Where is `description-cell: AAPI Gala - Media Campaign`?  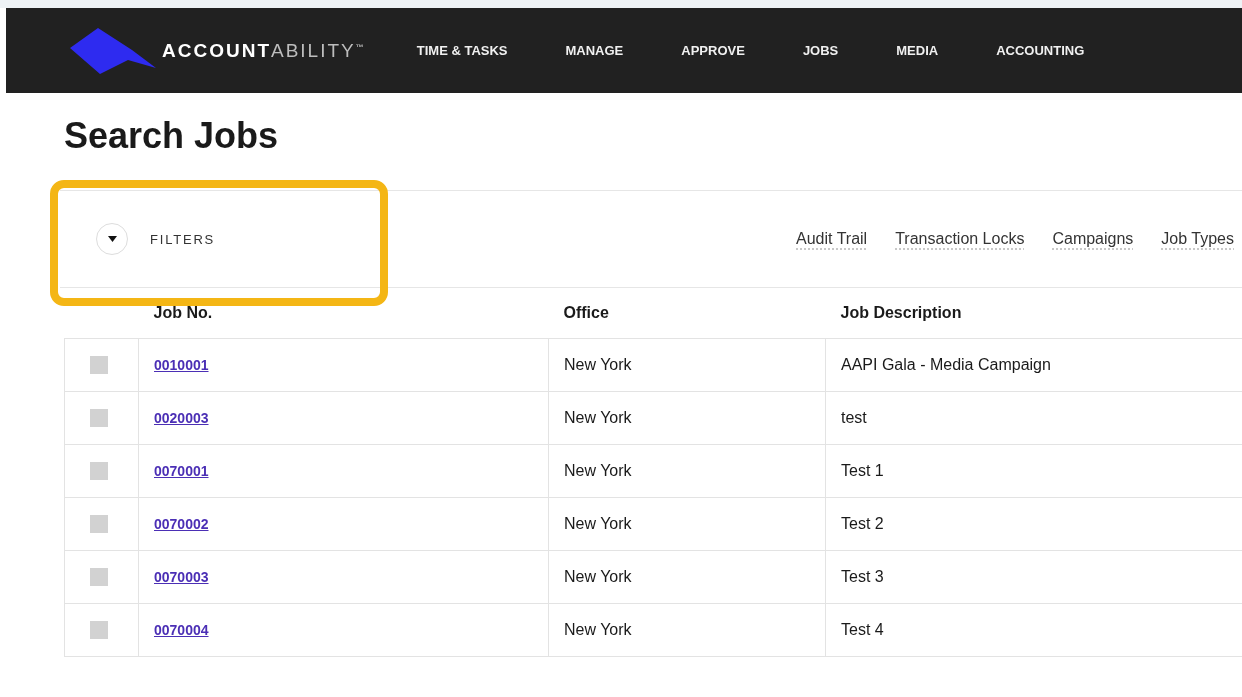 description-cell: AAPI Gala - Media Campaign is located at coordinates (946, 364).